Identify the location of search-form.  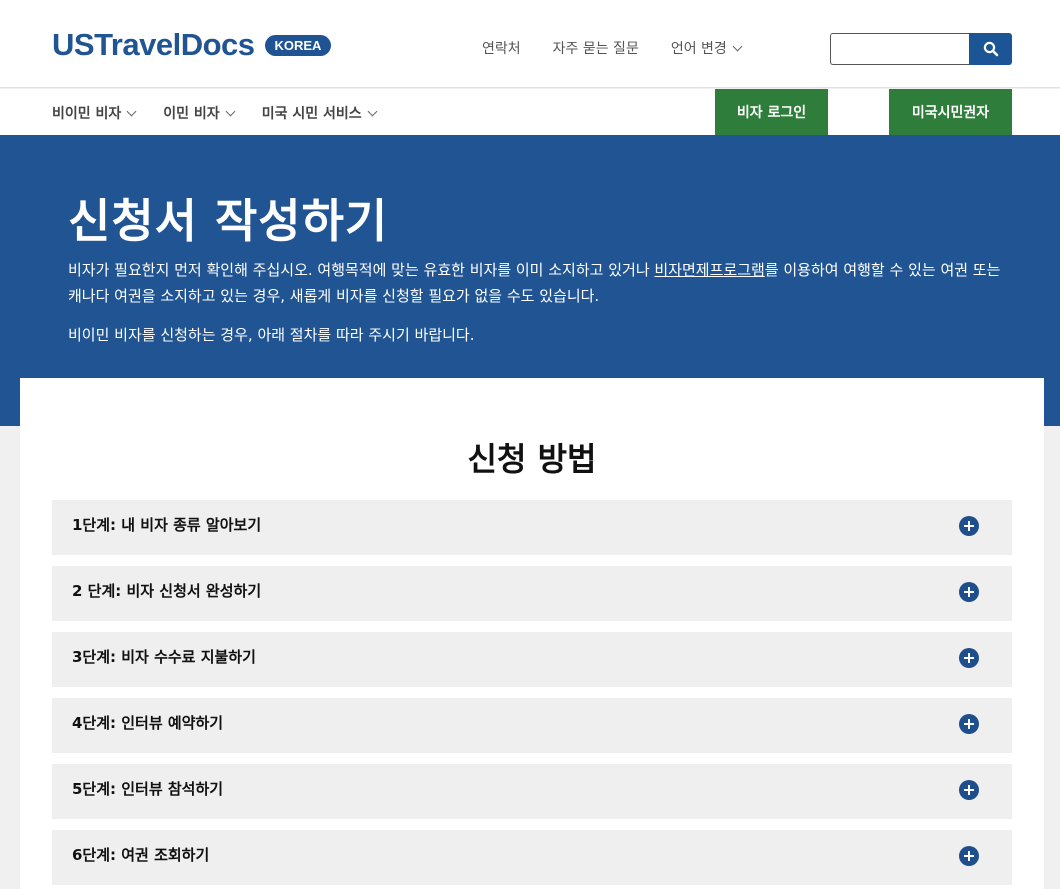
(921, 49).